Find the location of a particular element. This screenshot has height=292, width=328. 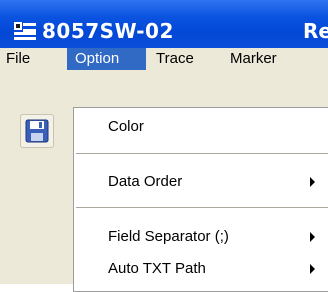

menu-item-auto-txt-path: Auto TXT Path is located at coordinates (201, 269).